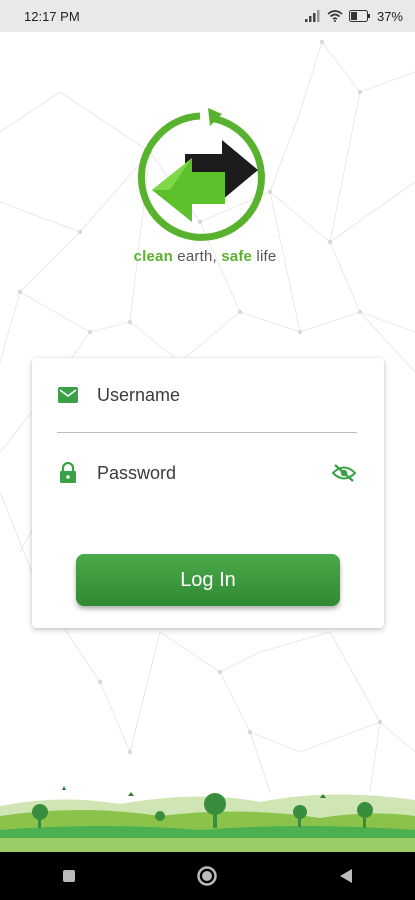 This screenshot has width=415, height=900. I want to click on app-logo: clean earth, safe life, so click(205, 189).